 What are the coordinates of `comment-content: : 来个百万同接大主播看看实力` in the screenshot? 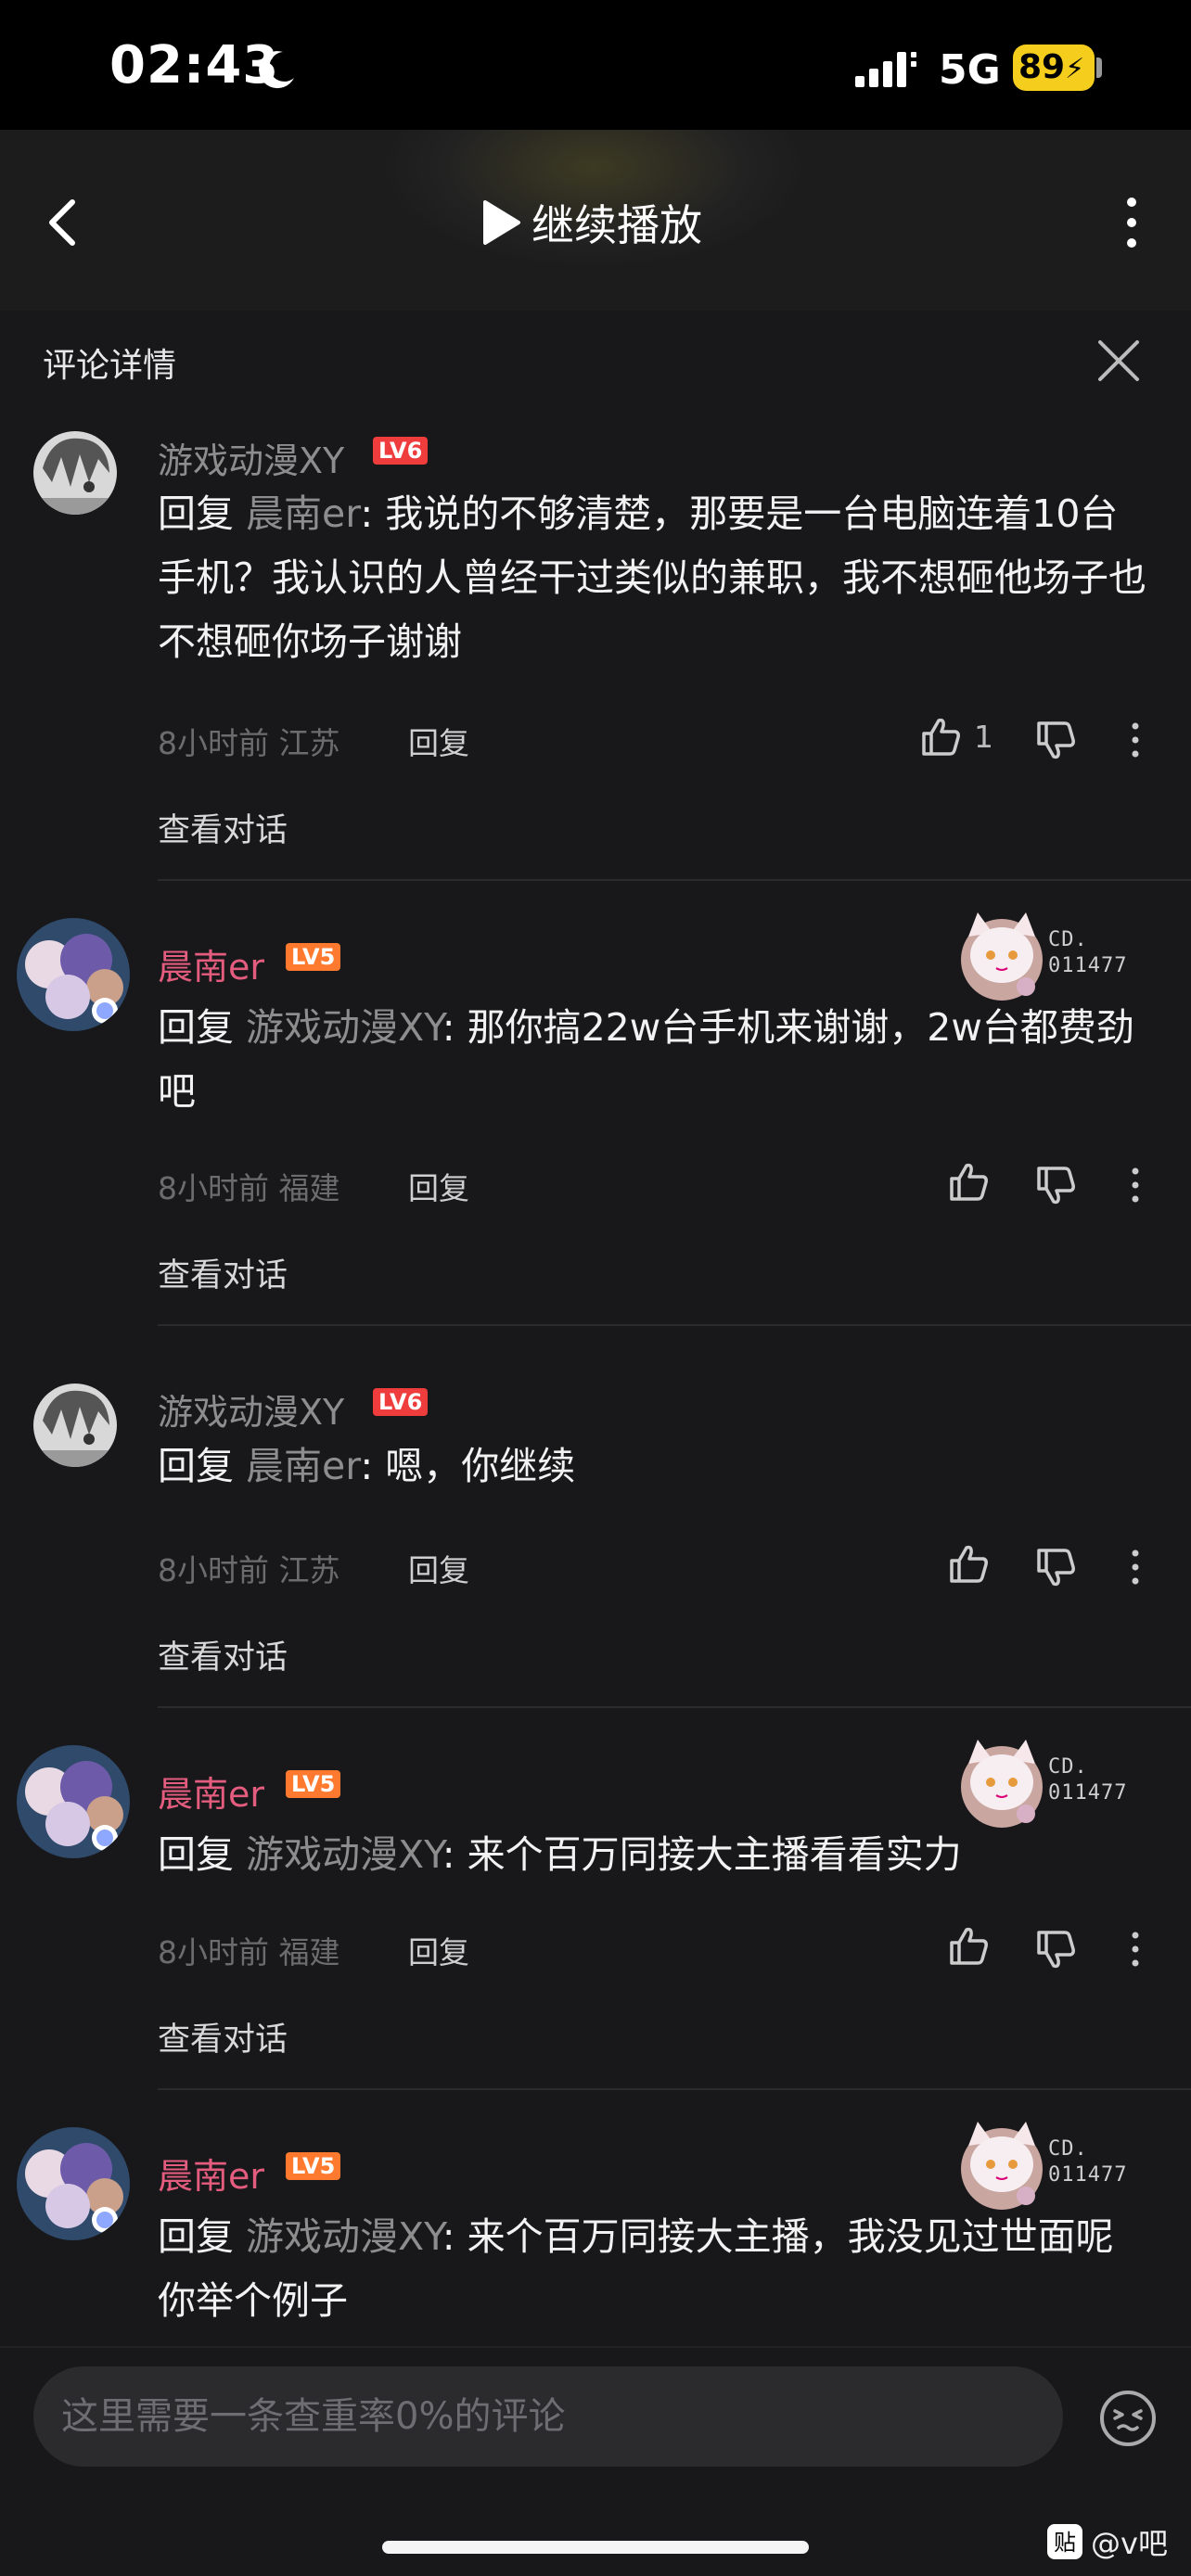 It's located at (702, 1854).